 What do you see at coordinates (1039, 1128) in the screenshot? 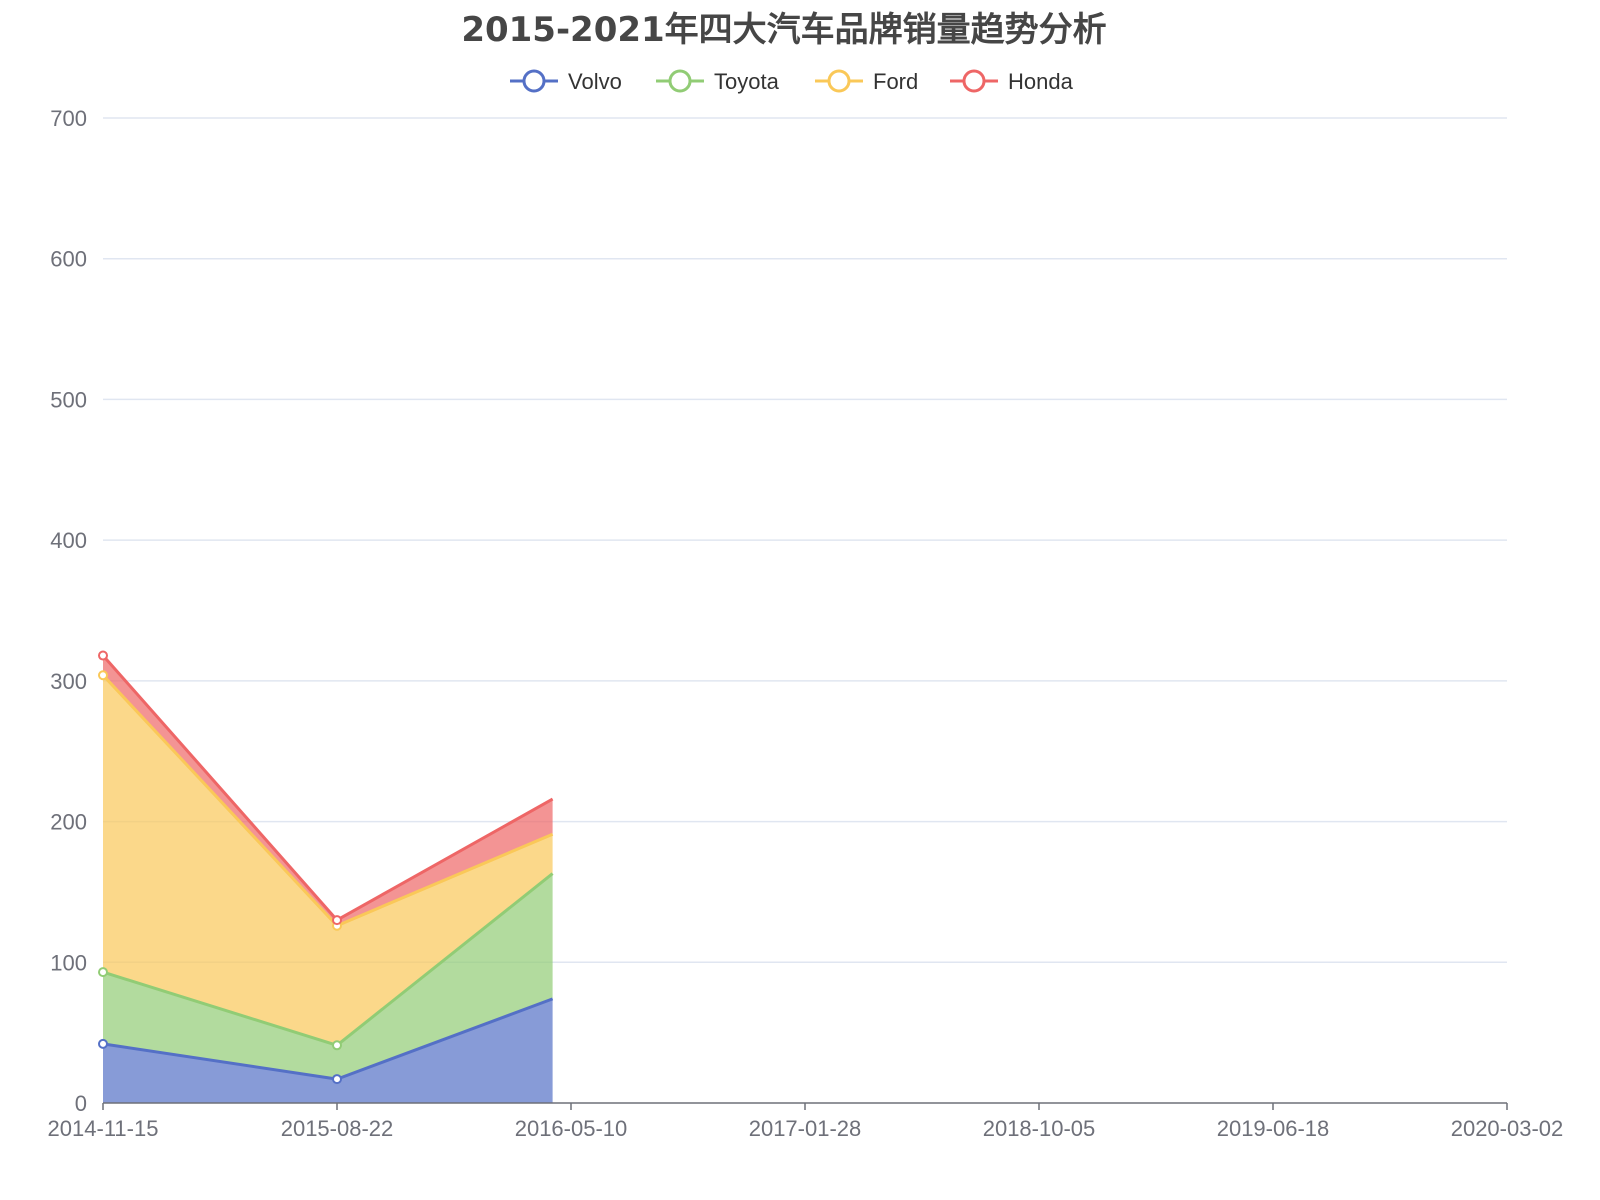
I see `x-tick-label: 2018-10-05` at bounding box center [1039, 1128].